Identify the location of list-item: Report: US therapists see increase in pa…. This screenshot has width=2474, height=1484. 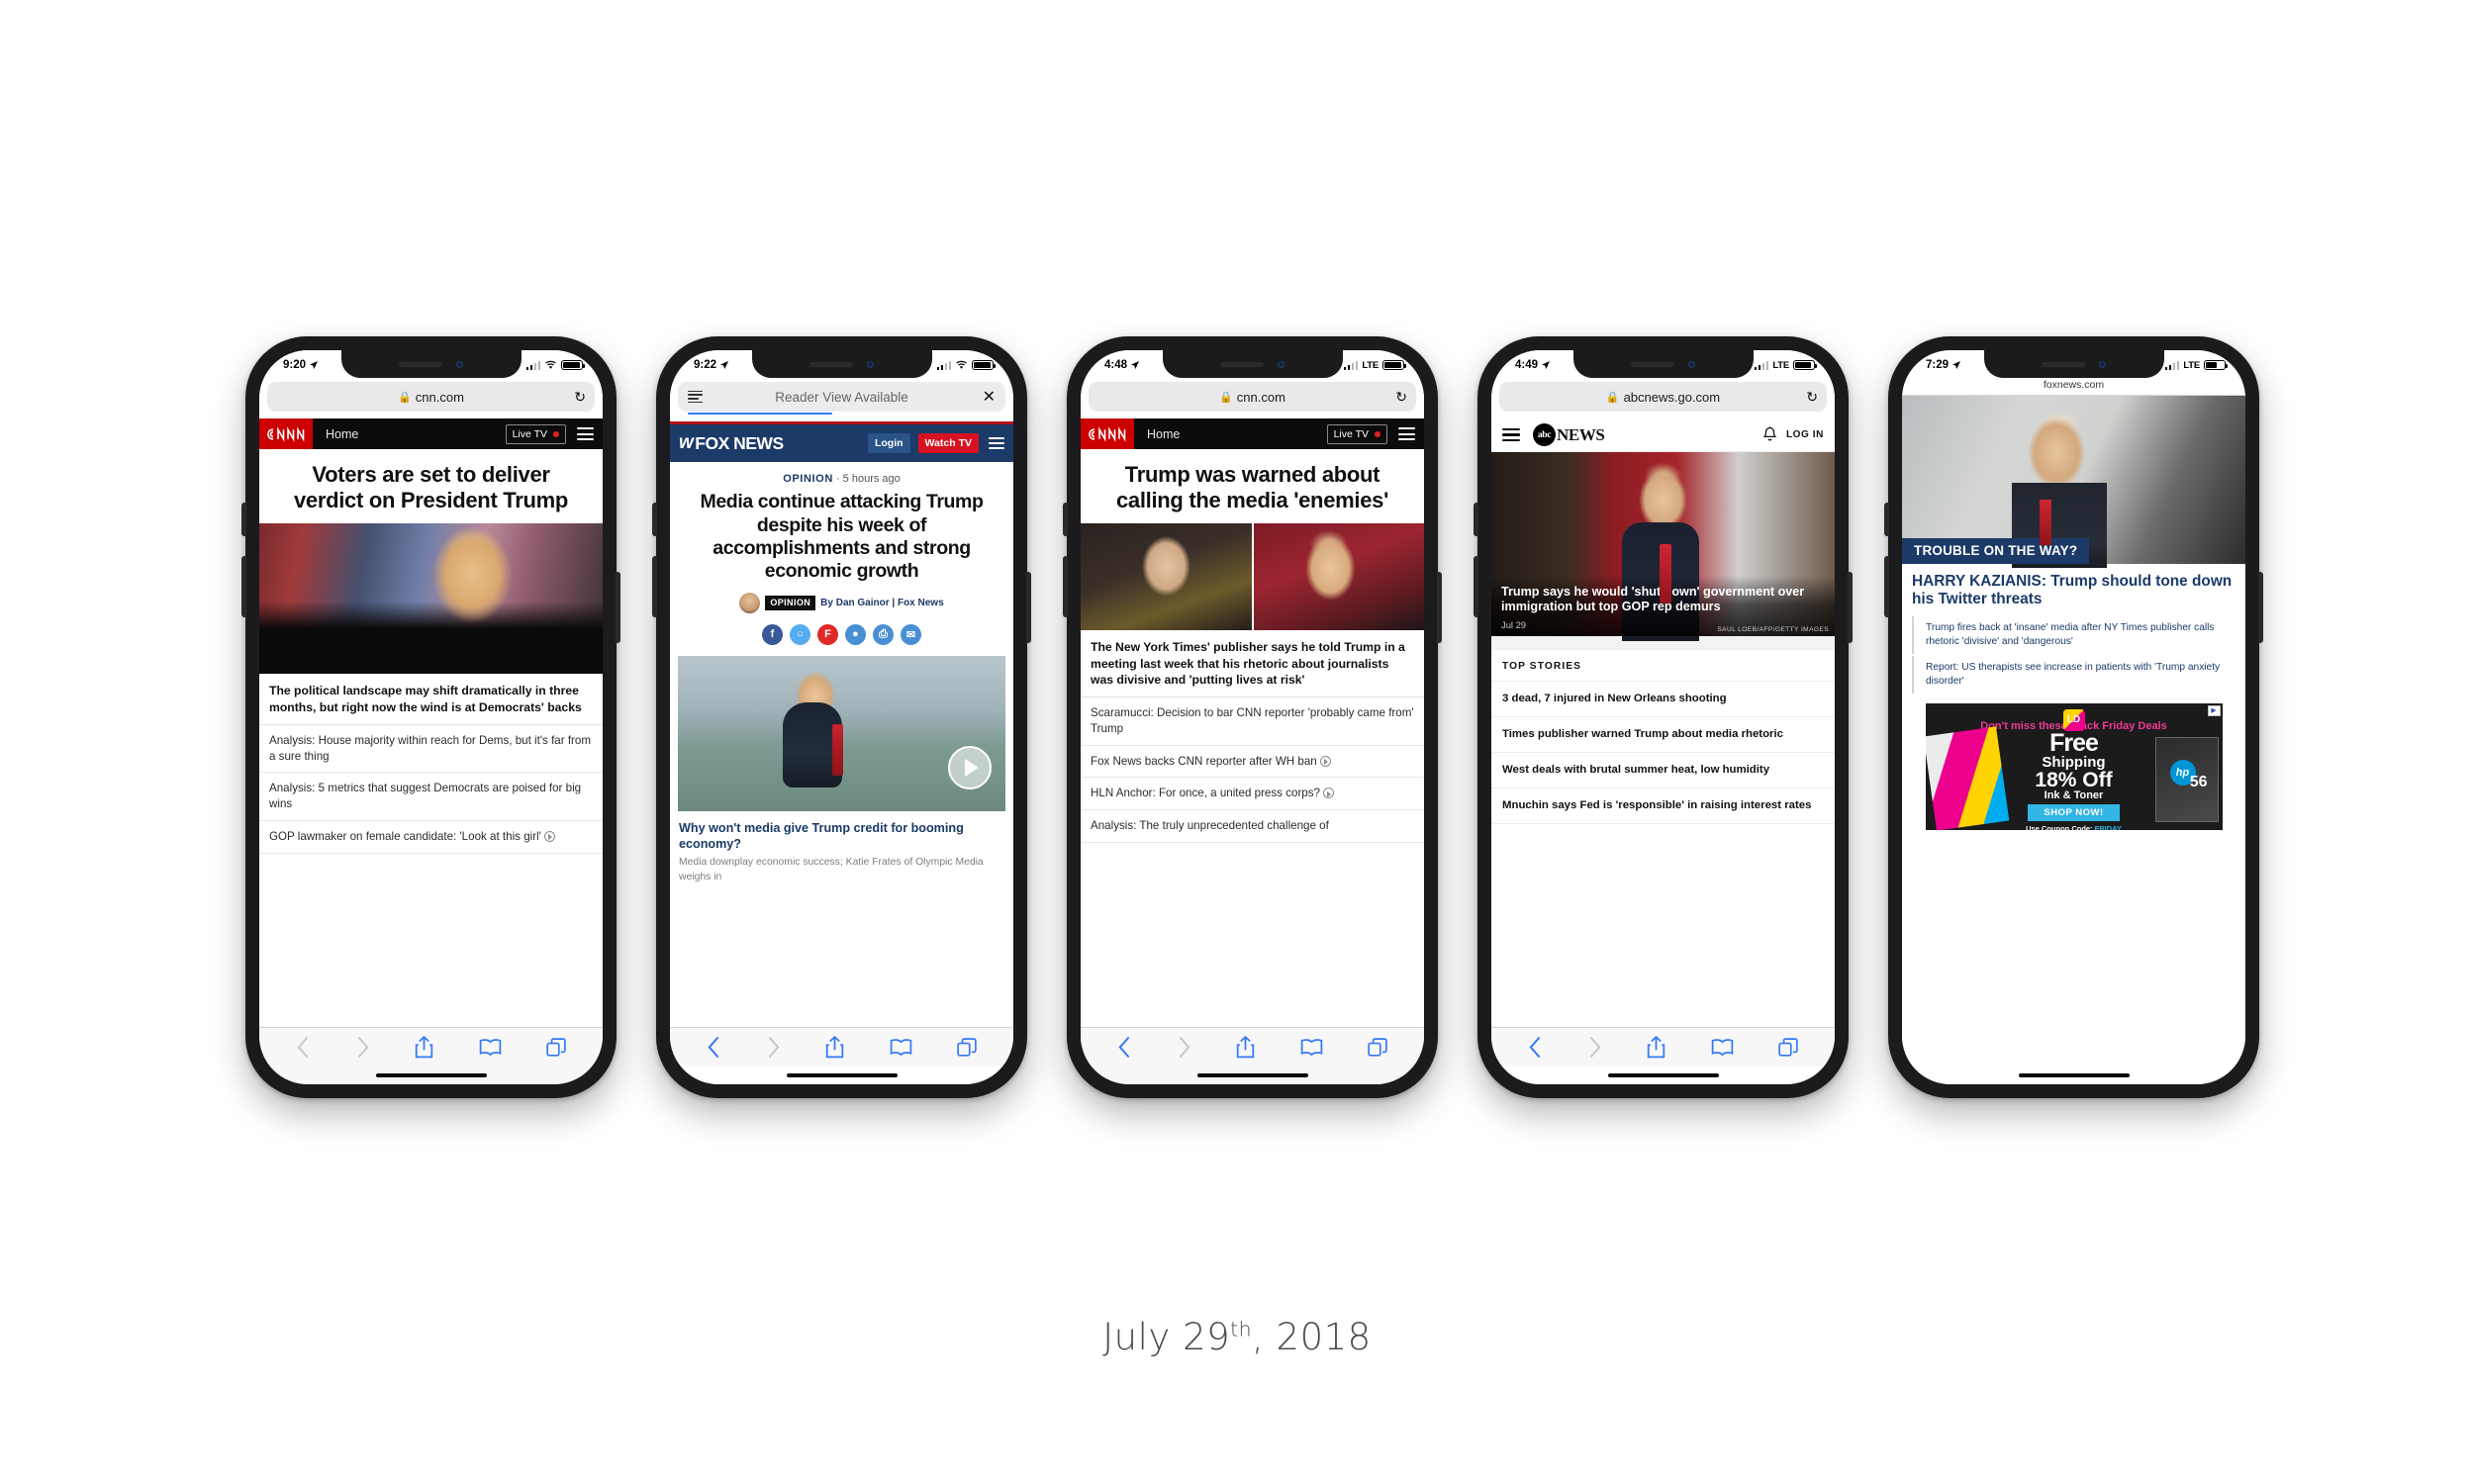
(2074, 674).